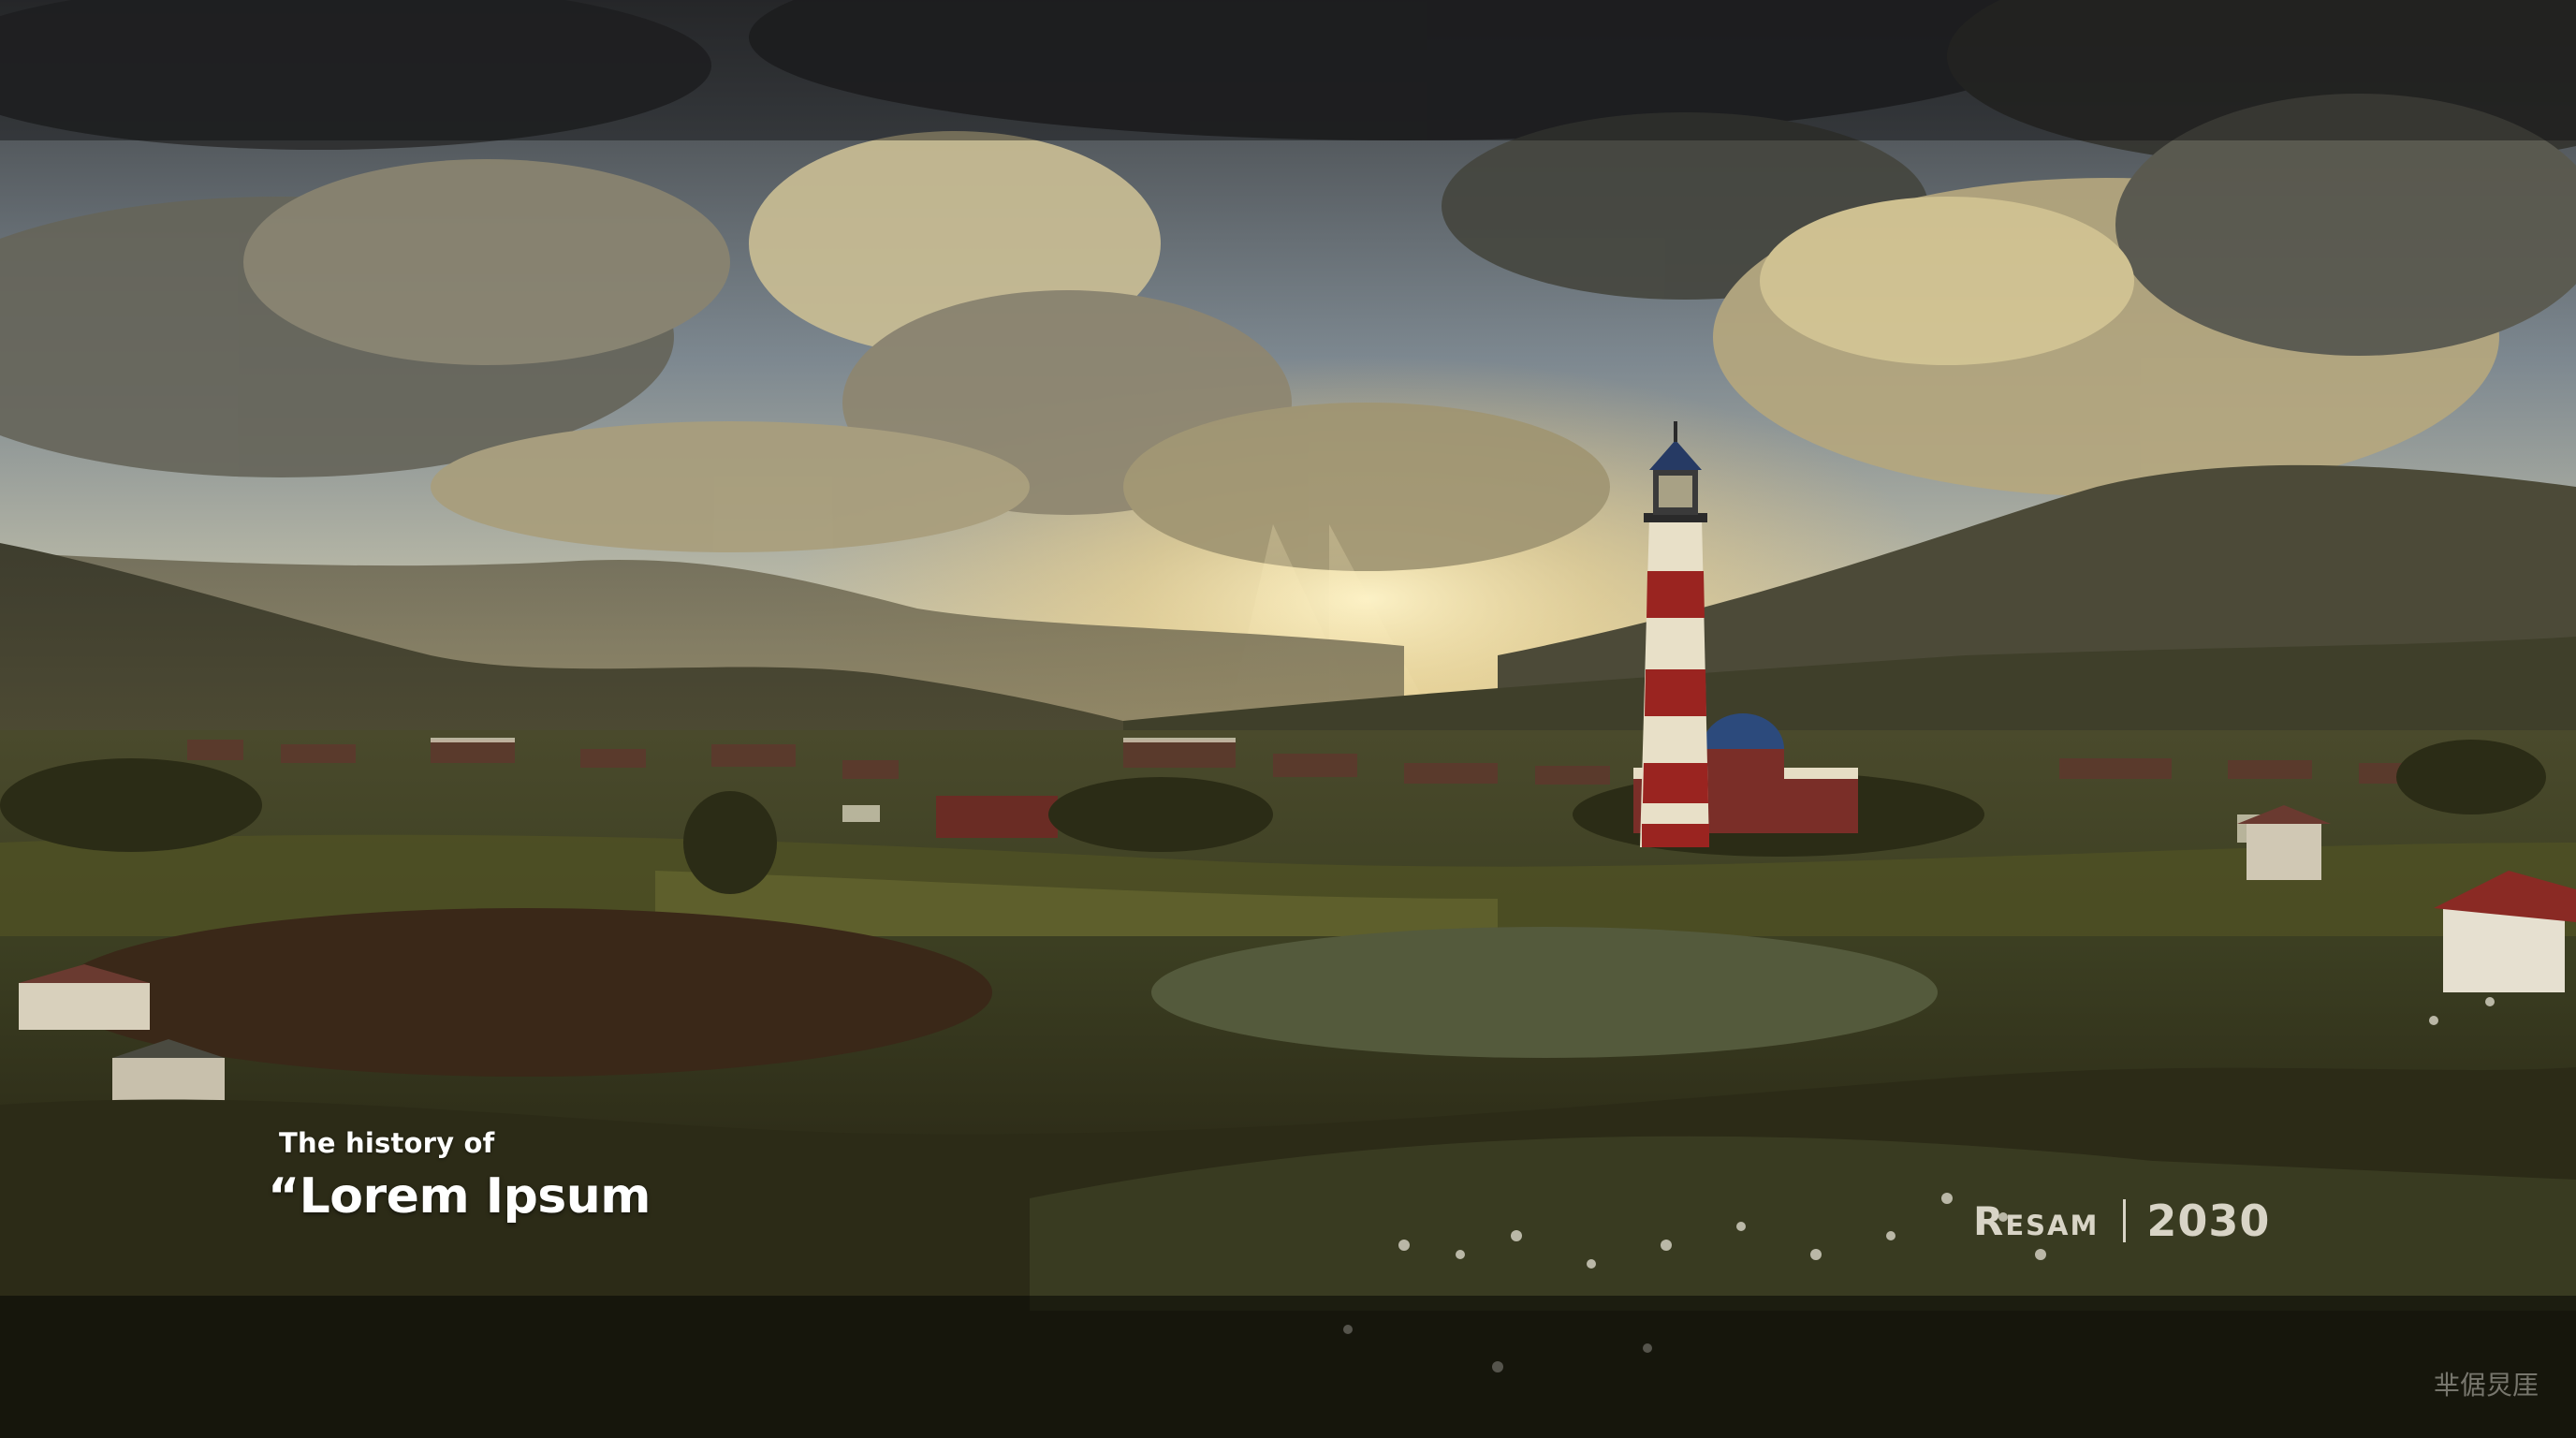 Image resolution: width=2576 pixels, height=1438 pixels. Describe the element at coordinates (2036, 1220) in the screenshot. I see `brand-name: Resam` at that location.